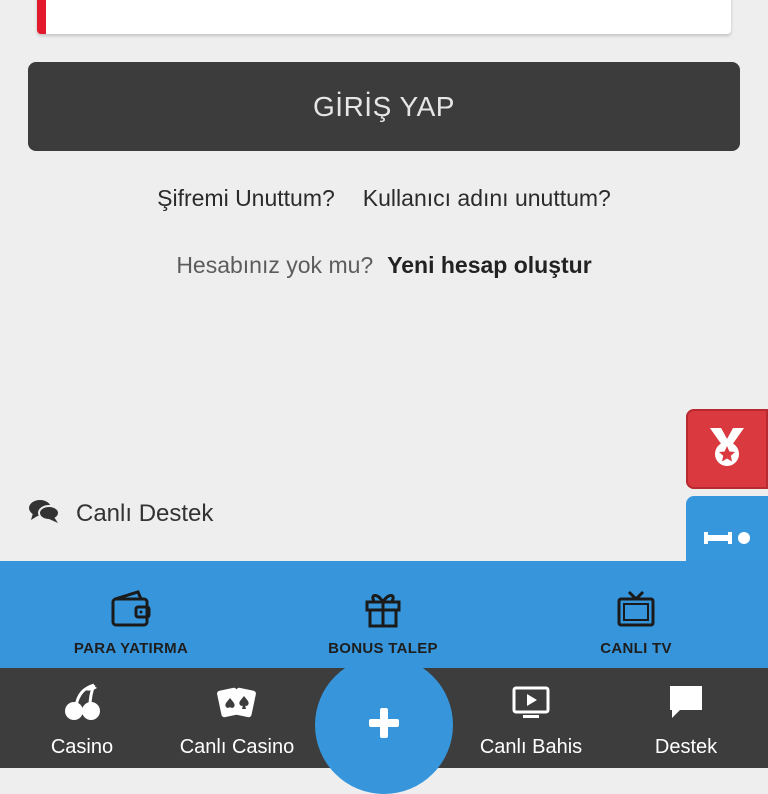 The height and width of the screenshot is (794, 768). Describe the element at coordinates (384, 265) in the screenshot. I see `signup-prompt: Hesabınız yok mu? Yeni hesap oluştur` at that location.